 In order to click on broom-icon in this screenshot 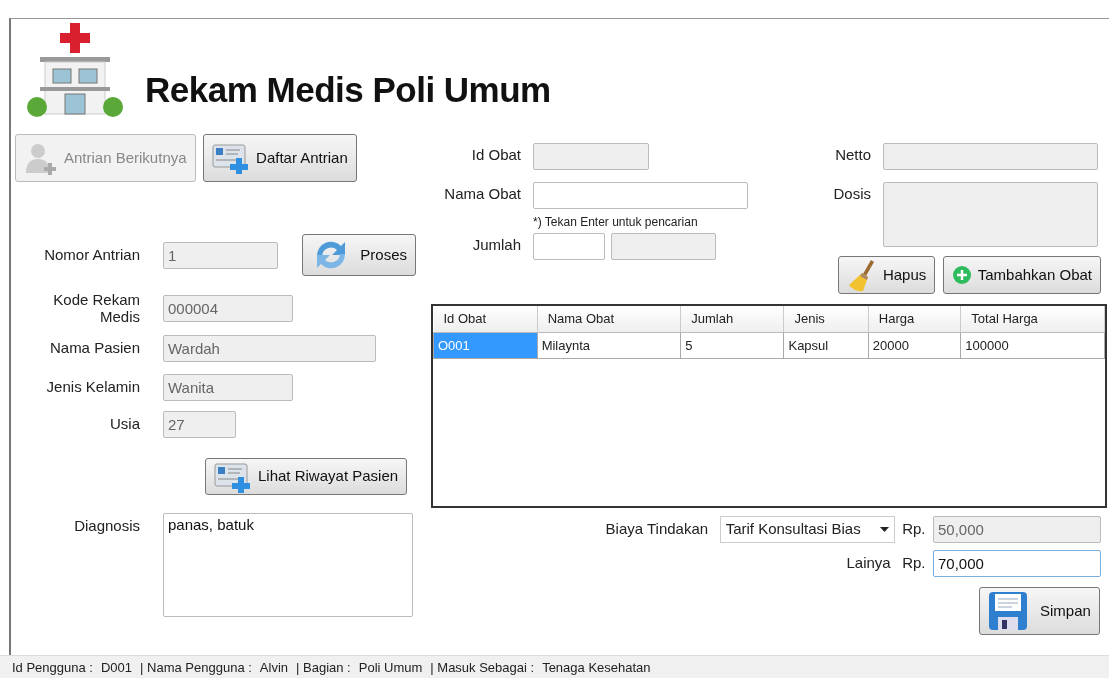, I will do `click(861, 275)`.